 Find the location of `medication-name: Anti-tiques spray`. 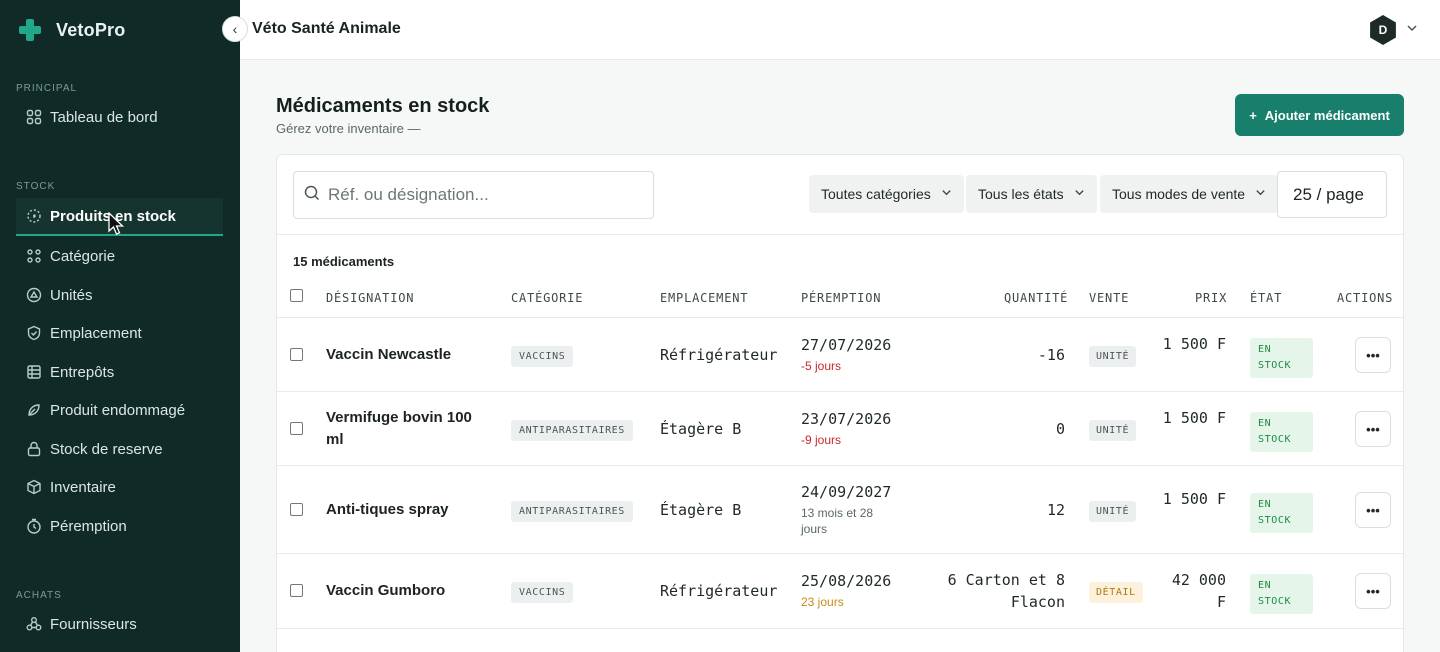

medication-name: Anti-tiques spray is located at coordinates (387, 509).